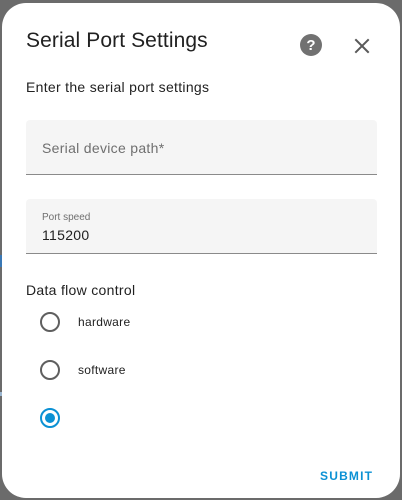 This screenshot has width=402, height=500. What do you see at coordinates (102, 370) in the screenshot?
I see `radio-label: software` at bounding box center [102, 370].